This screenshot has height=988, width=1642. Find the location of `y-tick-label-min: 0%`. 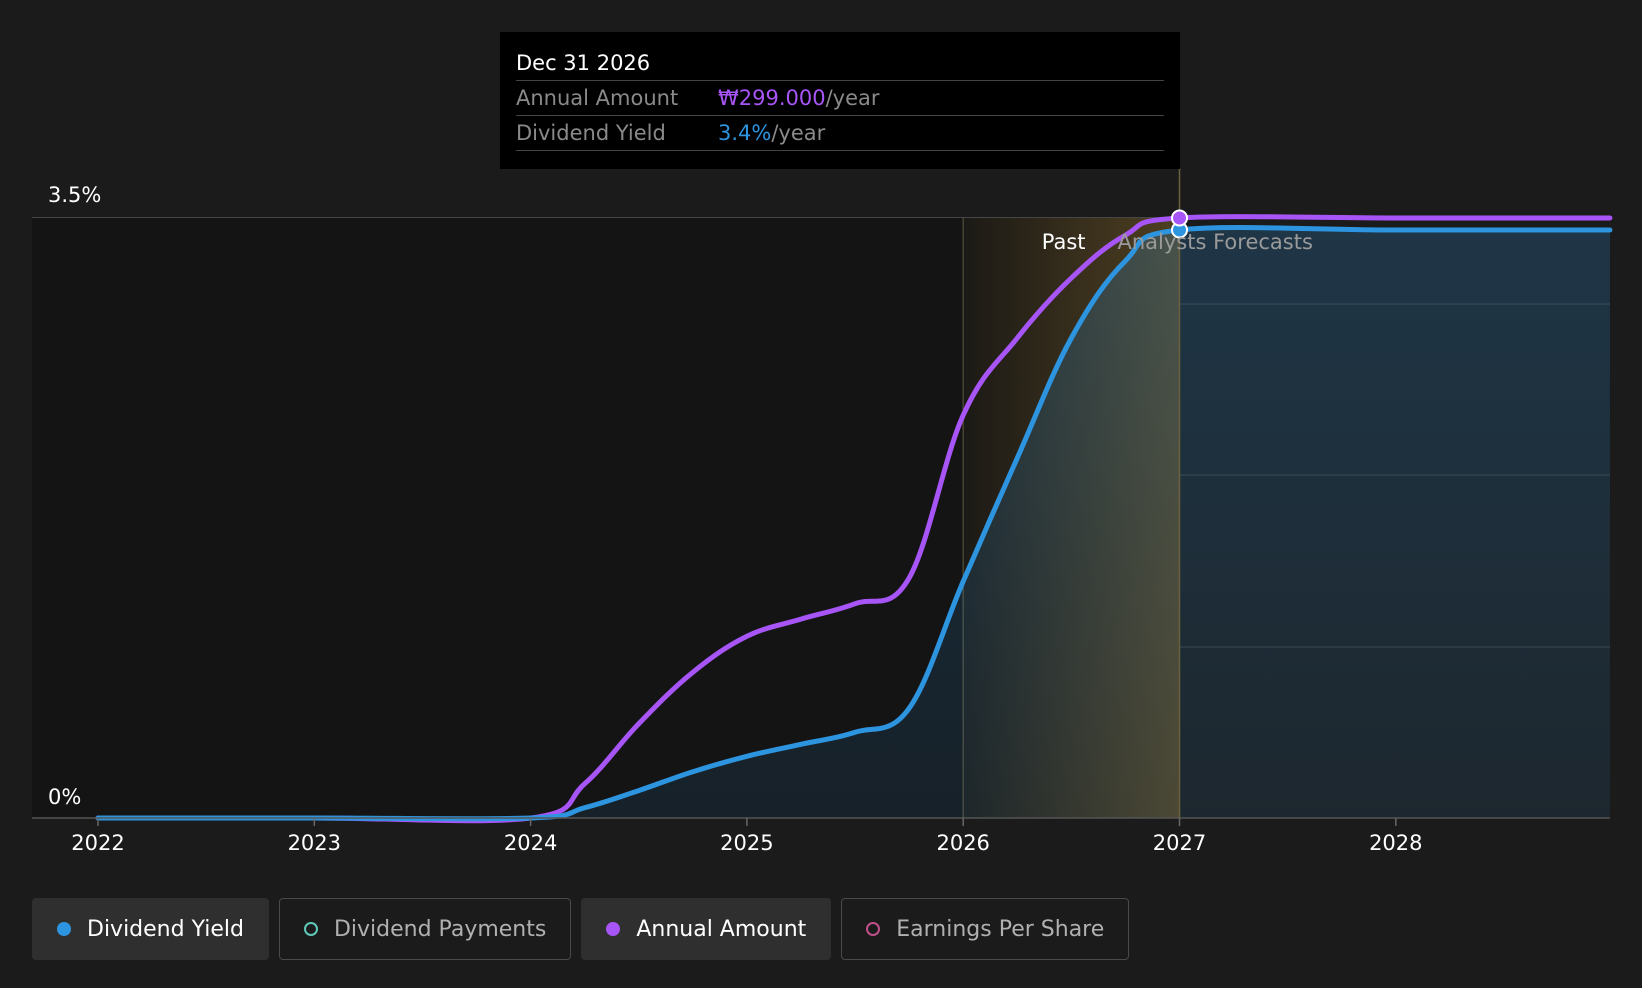

y-tick-label-min: 0% is located at coordinates (64, 797).